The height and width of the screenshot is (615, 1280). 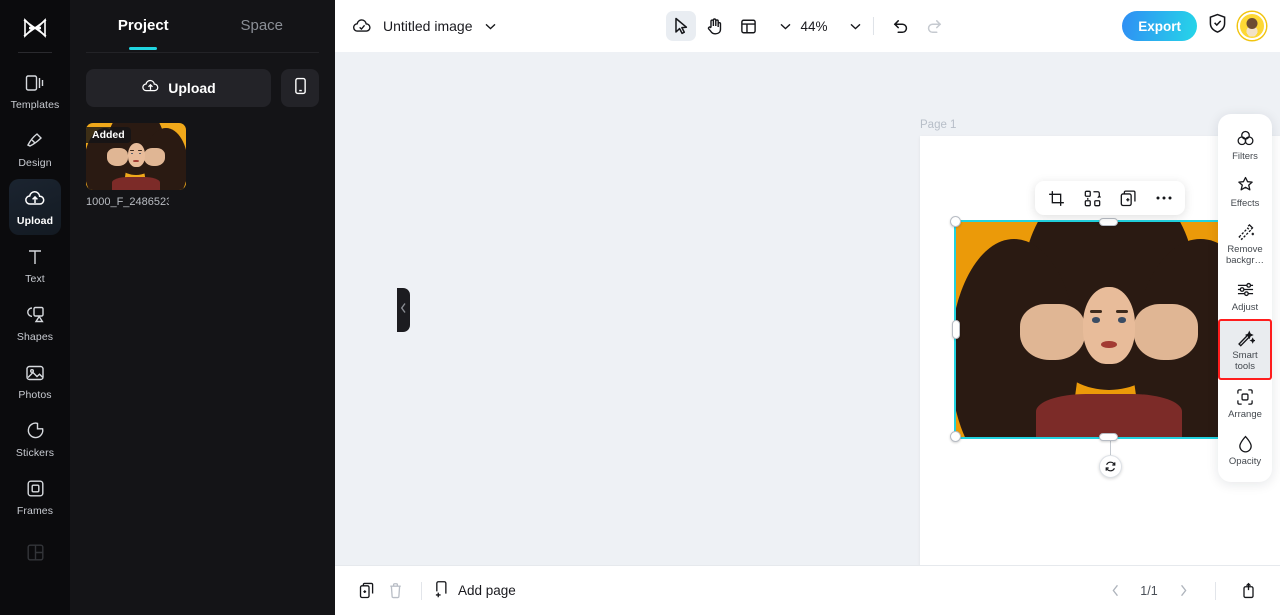 I want to click on mobile-upload-button, so click(x=300, y=88).